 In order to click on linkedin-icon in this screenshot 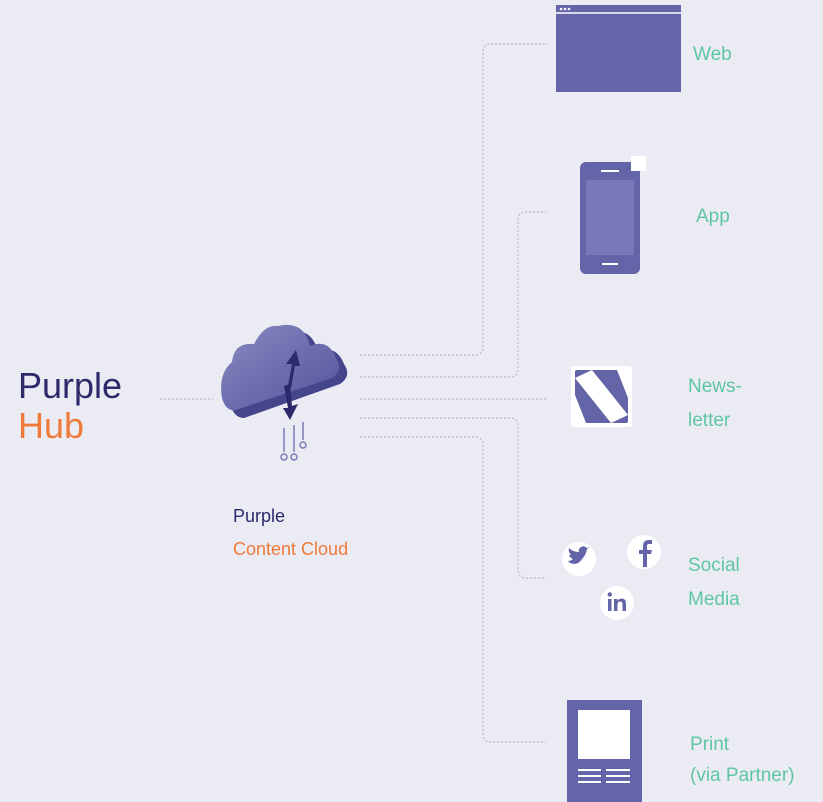, I will do `click(617, 603)`.